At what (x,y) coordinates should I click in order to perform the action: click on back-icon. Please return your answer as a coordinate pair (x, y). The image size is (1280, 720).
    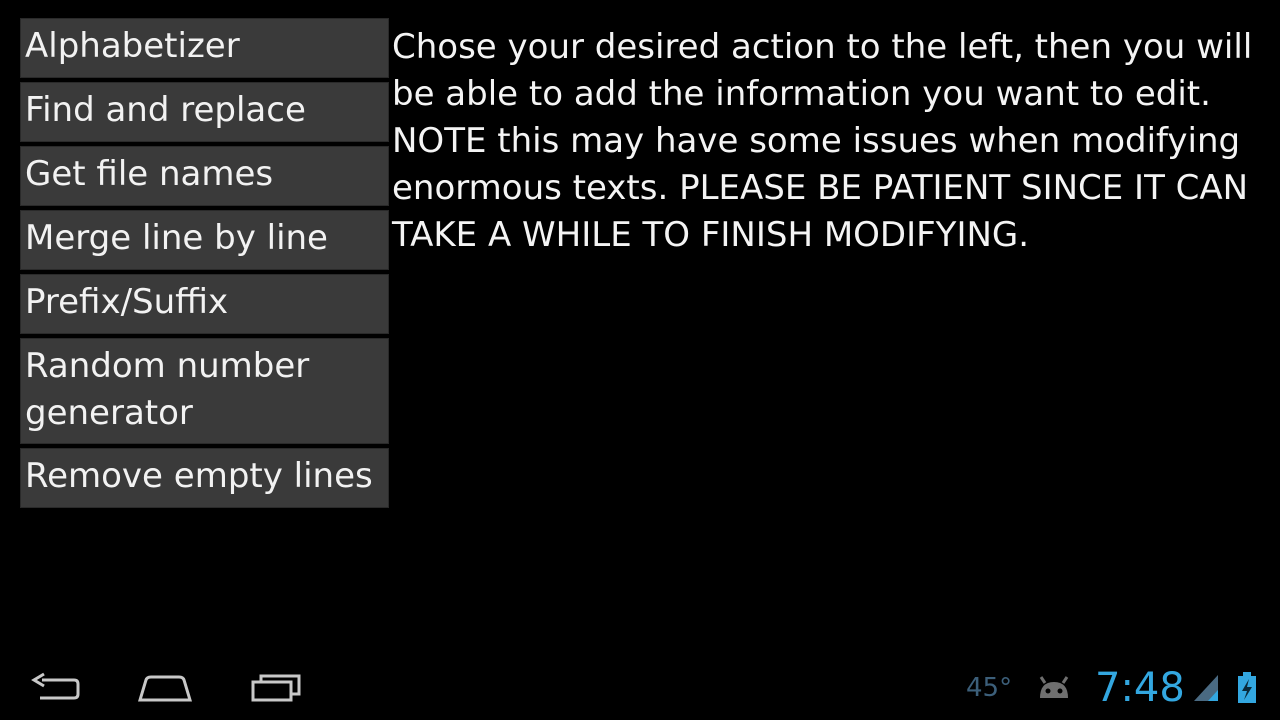
    Looking at the image, I should click on (55, 686).